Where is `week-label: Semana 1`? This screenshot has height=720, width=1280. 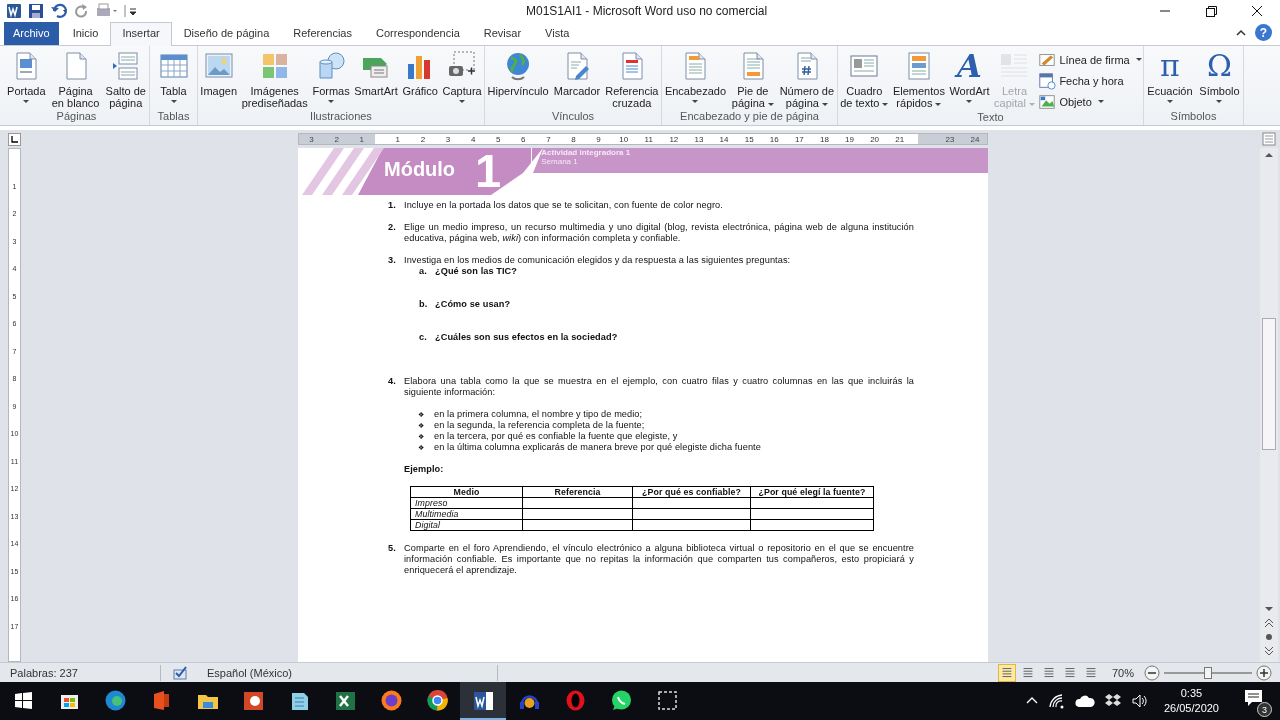 week-label: Semana 1 is located at coordinates (560, 161).